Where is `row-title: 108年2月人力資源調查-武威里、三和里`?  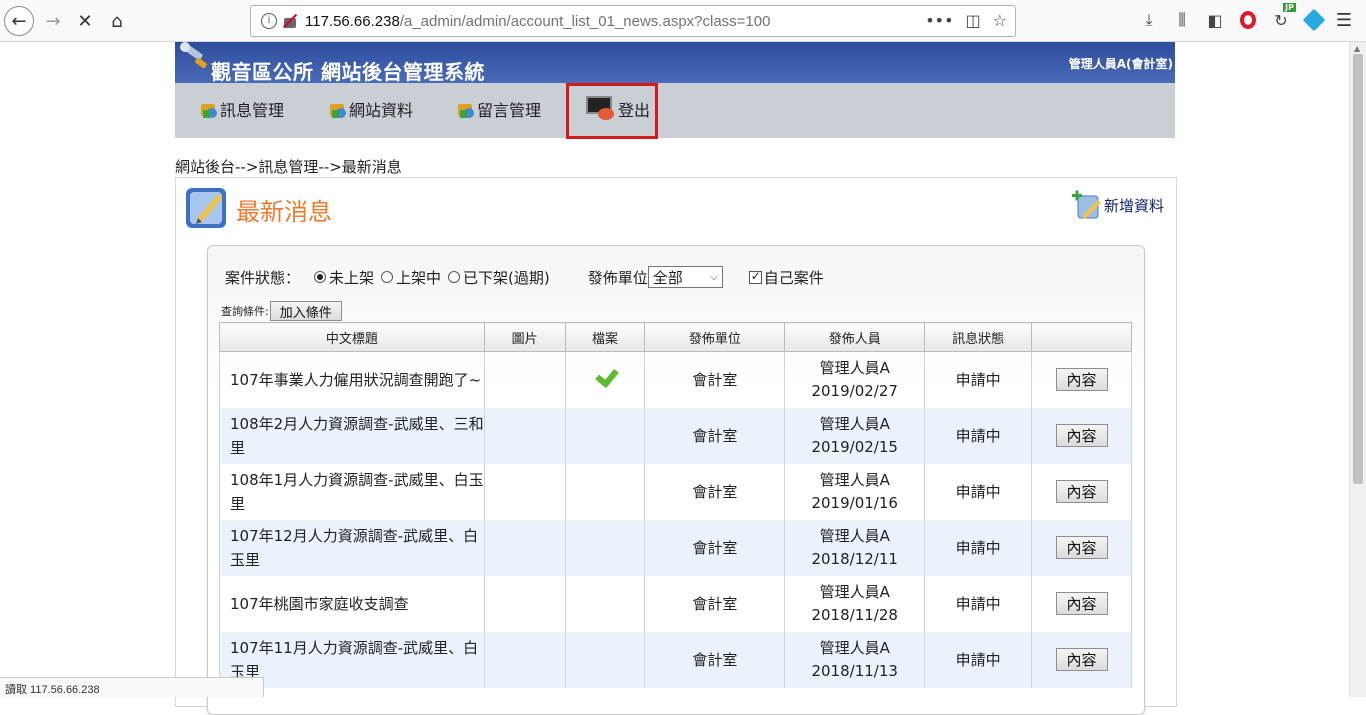 row-title: 108年2月人力資源調查-武威里、三和里 is located at coordinates (352, 435).